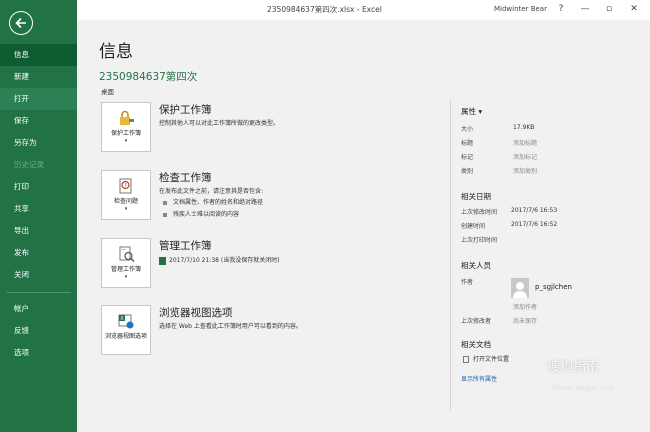 The height and width of the screenshot is (432, 650). I want to click on property-key: 标题, so click(467, 143).